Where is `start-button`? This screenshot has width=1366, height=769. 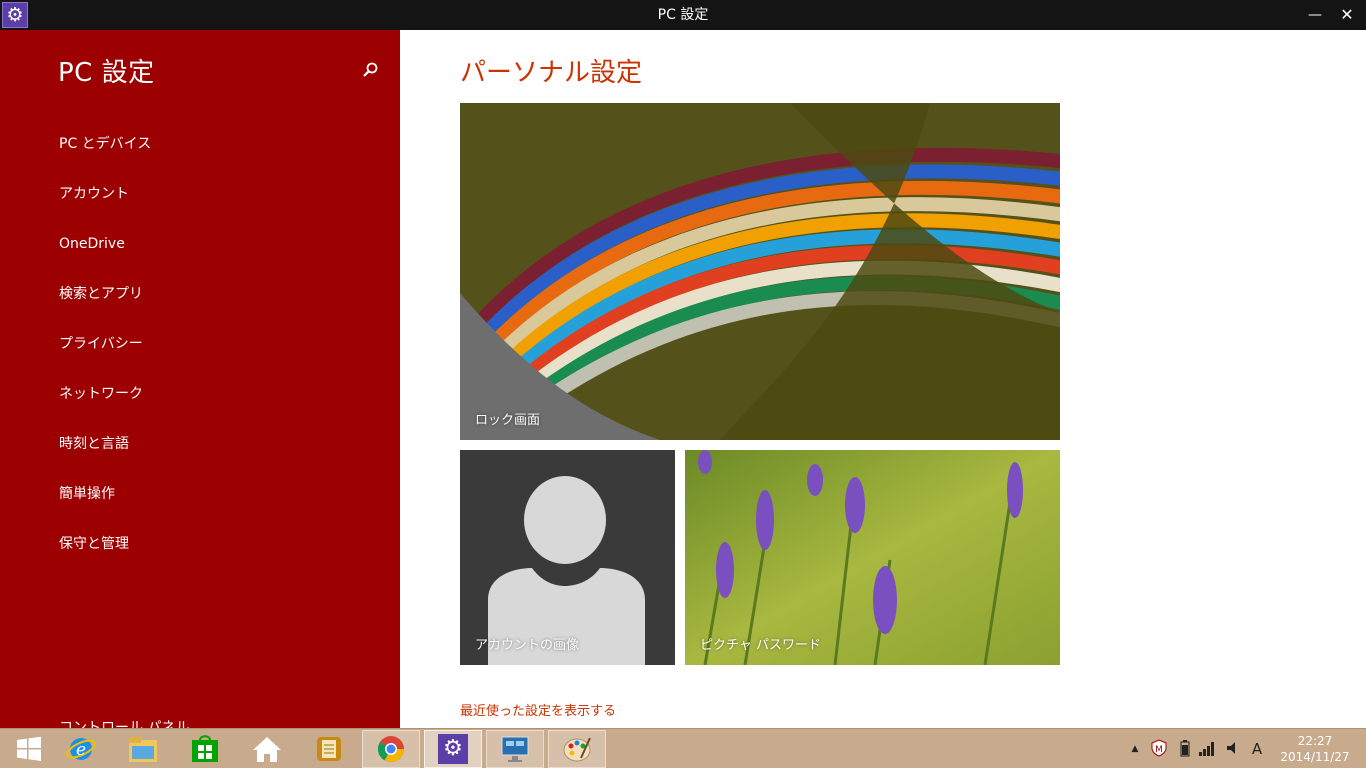
start-button is located at coordinates (29, 749).